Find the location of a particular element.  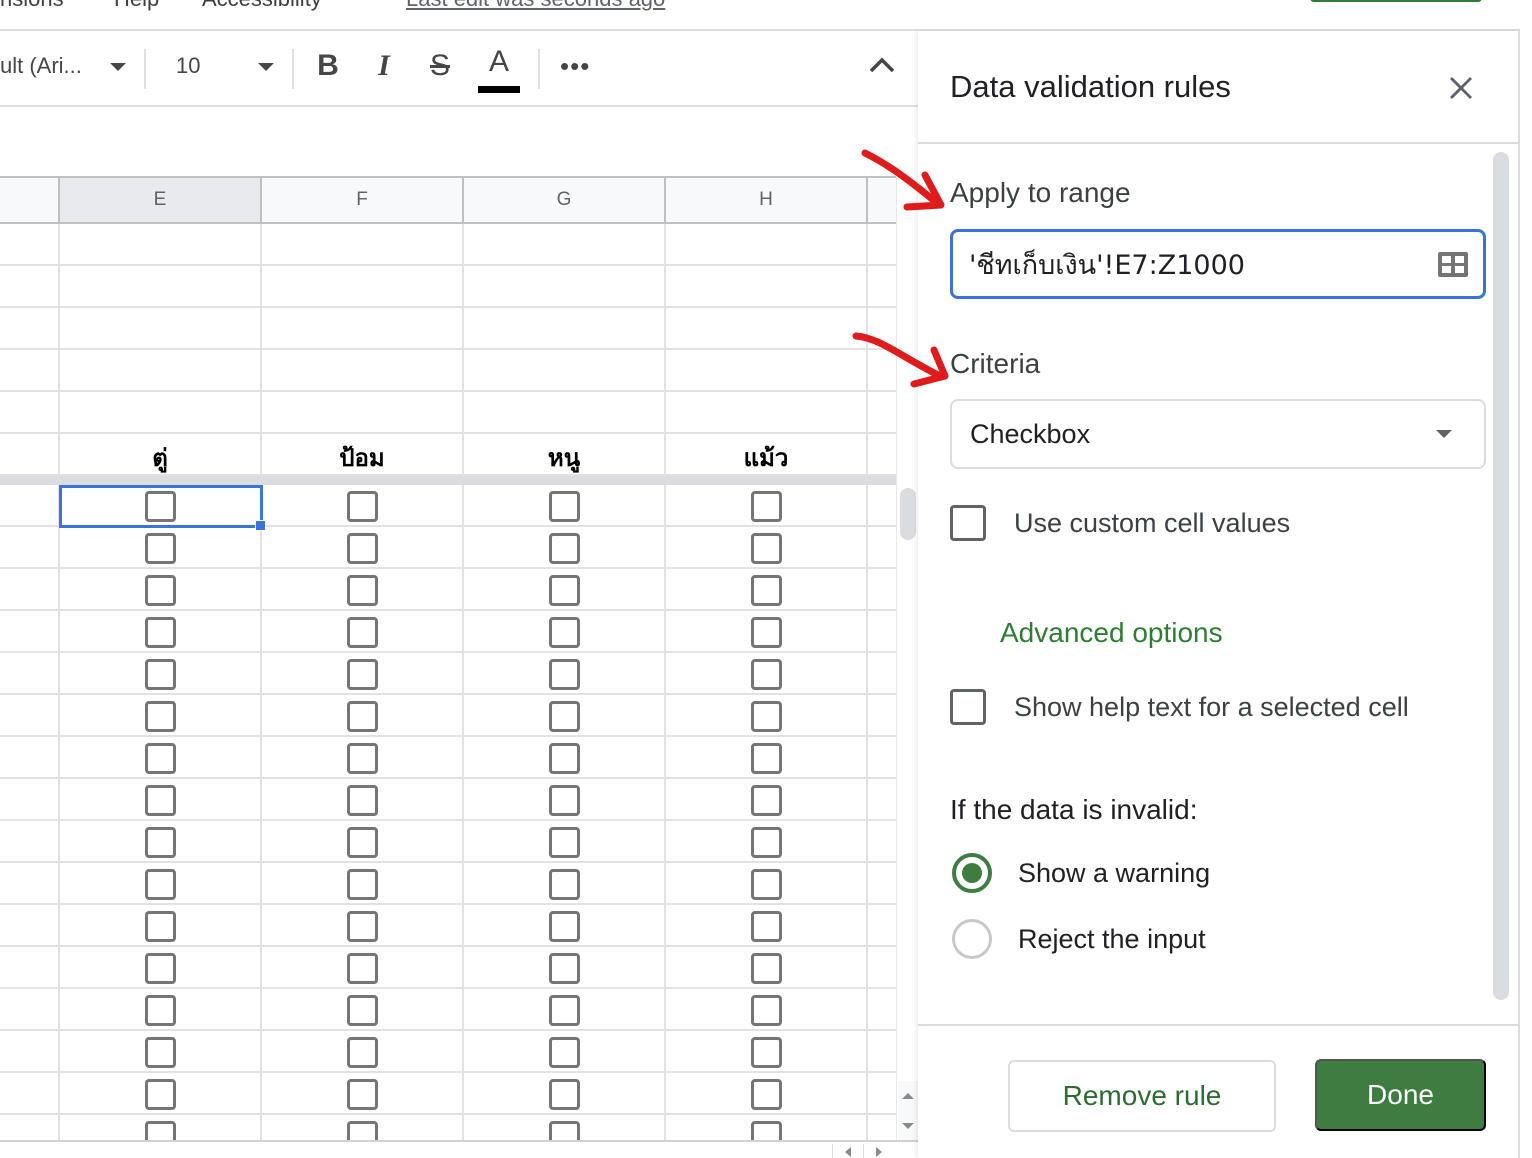

name-cell: ป้อม is located at coordinates (363, 455).